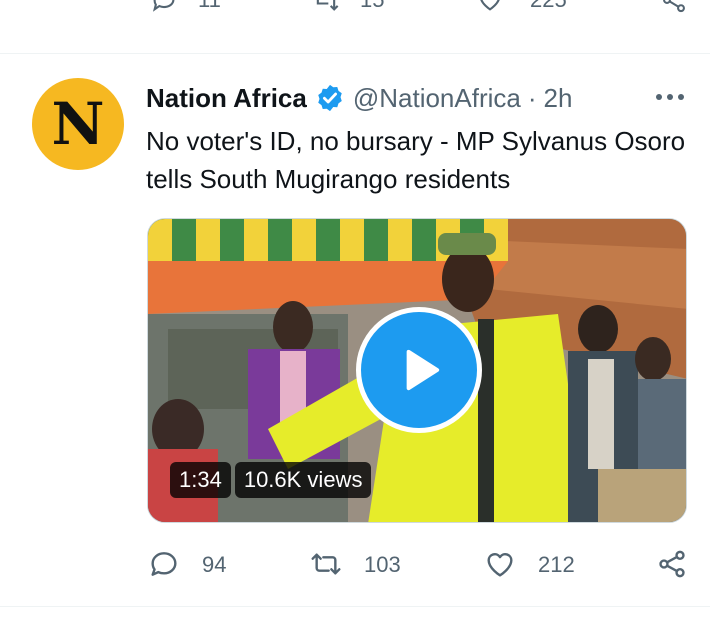 This screenshot has height=617, width=710. I want to click on tweet-timestamp: 2h, so click(558, 98).